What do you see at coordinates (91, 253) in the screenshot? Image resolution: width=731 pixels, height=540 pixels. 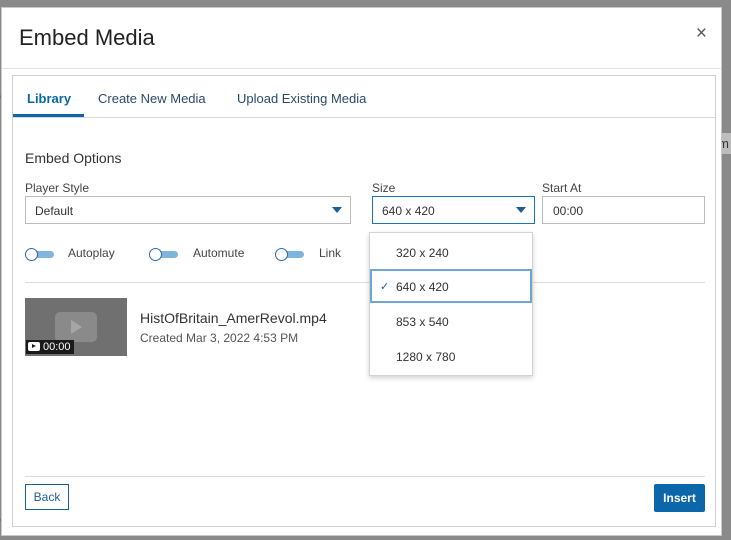 I see `autoplay-label: Autoplay` at bounding box center [91, 253].